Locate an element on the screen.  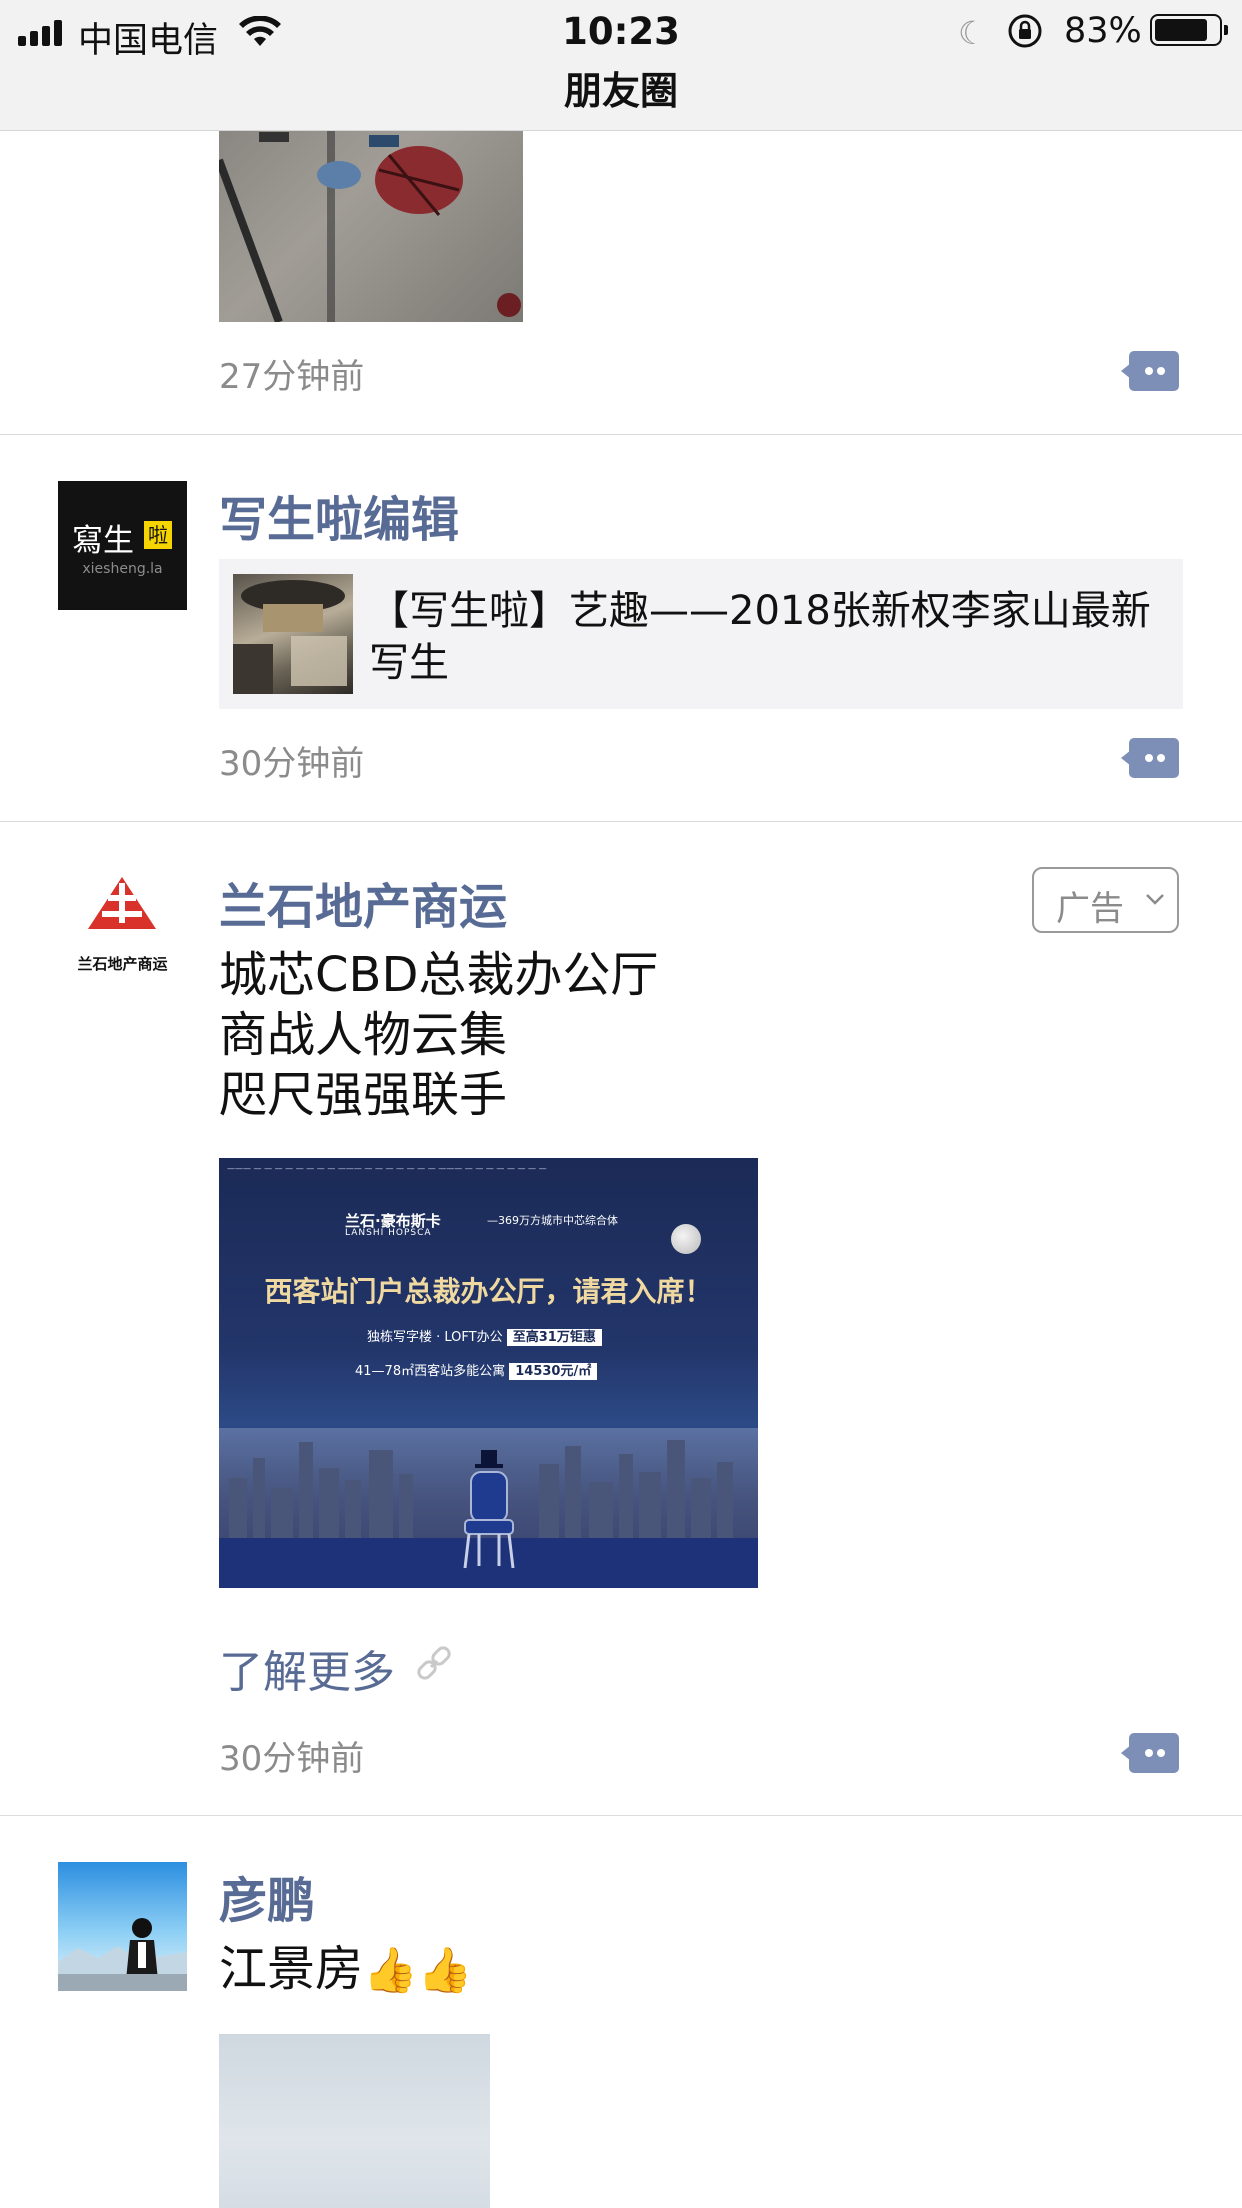
thumbs-up-icon: 👍👍 is located at coordinates (418, 1970).